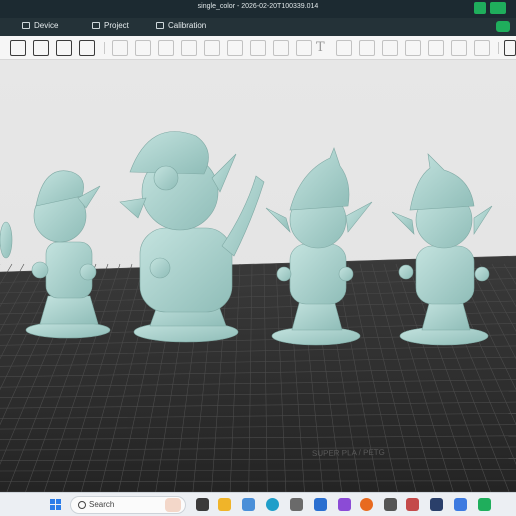 The width and height of the screenshot is (516, 516). What do you see at coordinates (18, 48) in the screenshot?
I see `add-object-icon` at bounding box center [18, 48].